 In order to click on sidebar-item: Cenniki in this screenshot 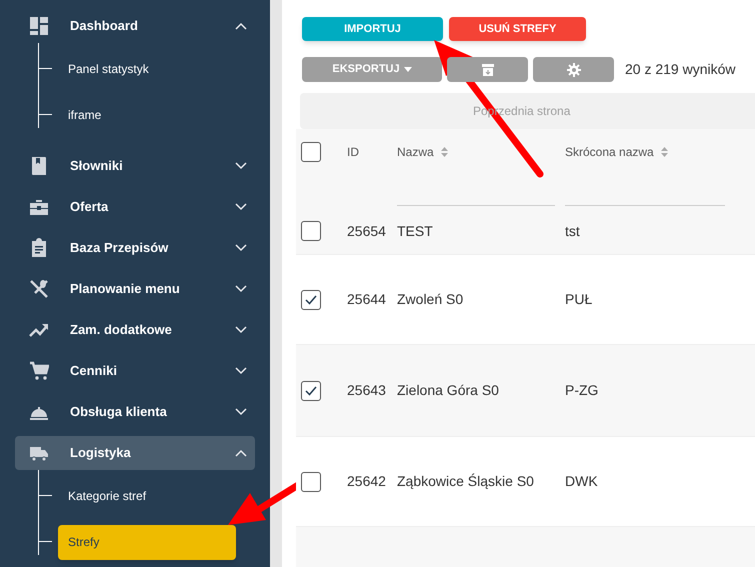, I will do `click(135, 371)`.